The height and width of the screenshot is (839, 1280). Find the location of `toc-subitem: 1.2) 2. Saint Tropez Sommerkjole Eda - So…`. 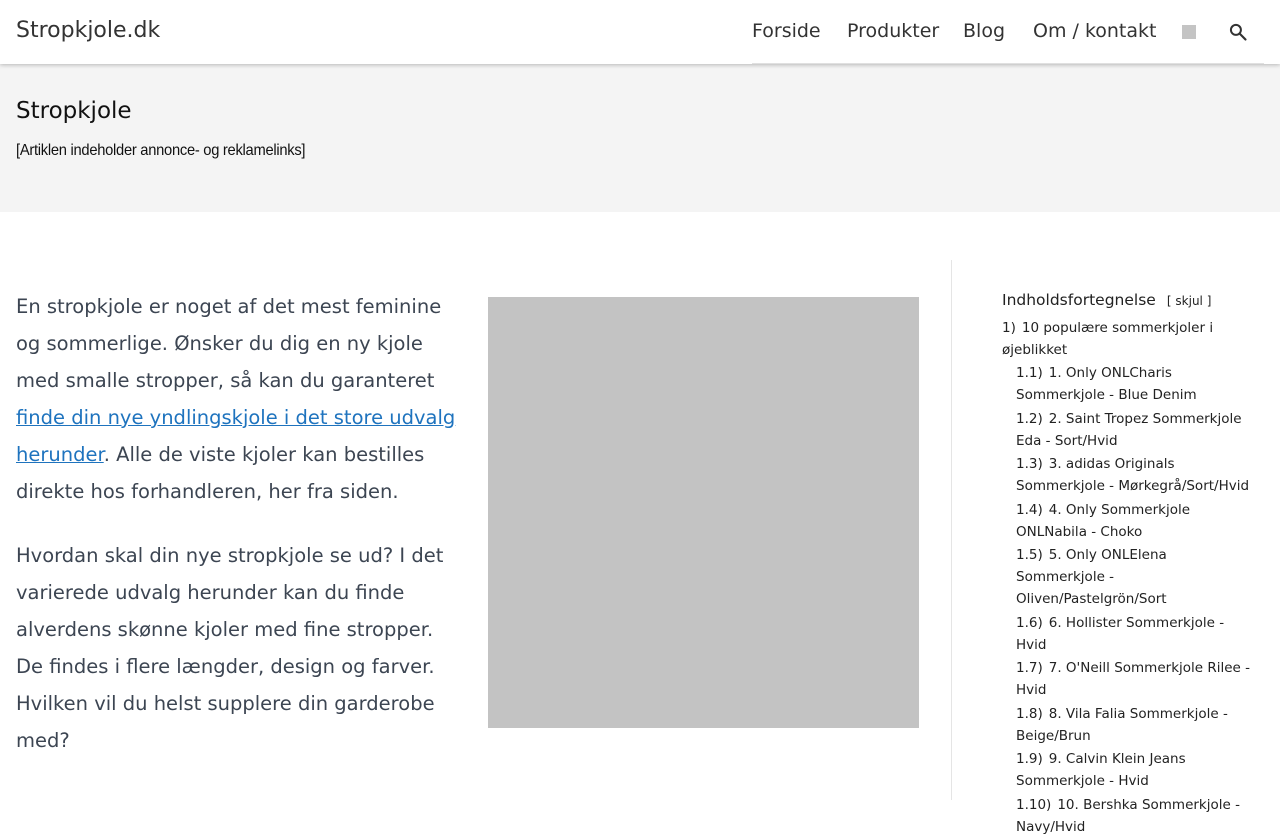

toc-subitem: 1.2) 2. Saint Tropez Sommerkjole Eda - So… is located at coordinates (1134, 430).